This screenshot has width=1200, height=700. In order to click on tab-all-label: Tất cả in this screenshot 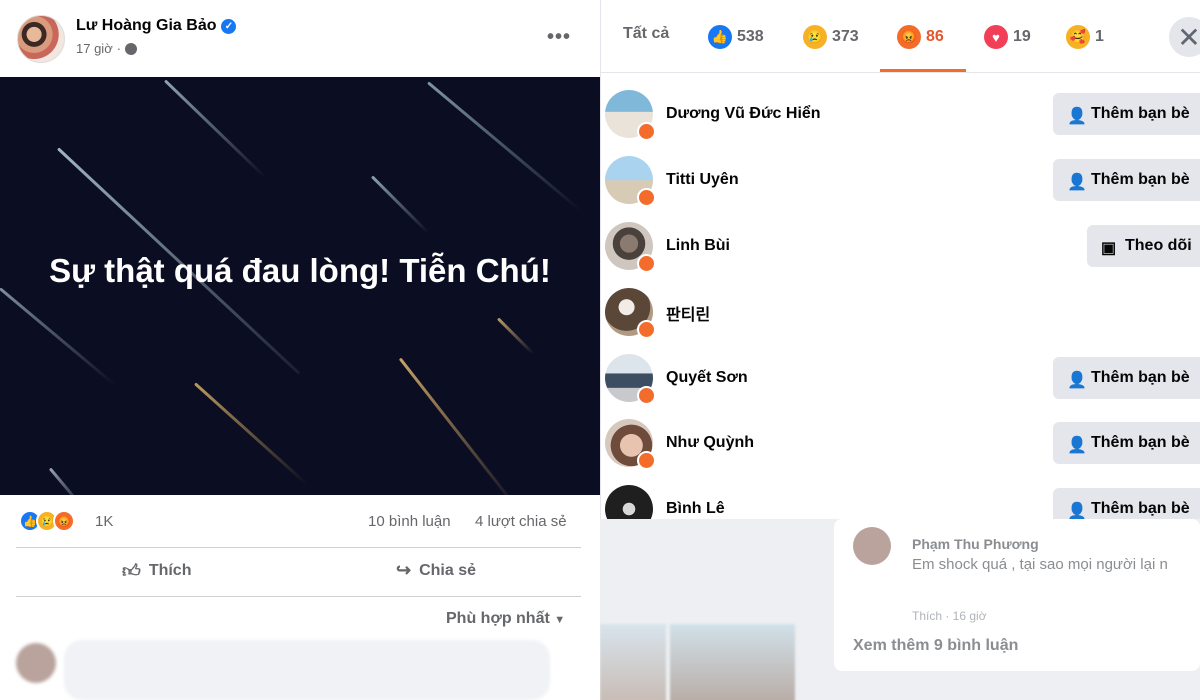, I will do `click(646, 33)`.